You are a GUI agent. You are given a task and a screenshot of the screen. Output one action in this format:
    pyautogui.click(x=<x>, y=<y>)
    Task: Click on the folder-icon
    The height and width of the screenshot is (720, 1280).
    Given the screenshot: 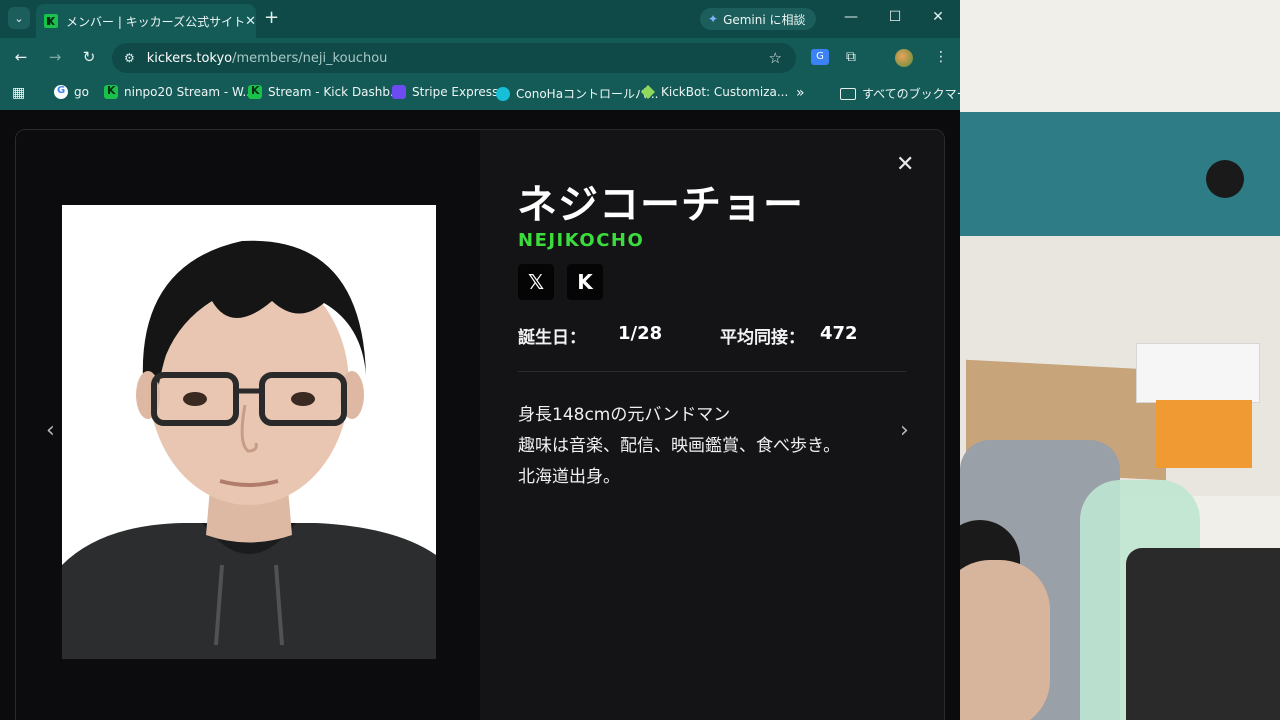 What is the action you would take?
    pyautogui.click(x=848, y=93)
    